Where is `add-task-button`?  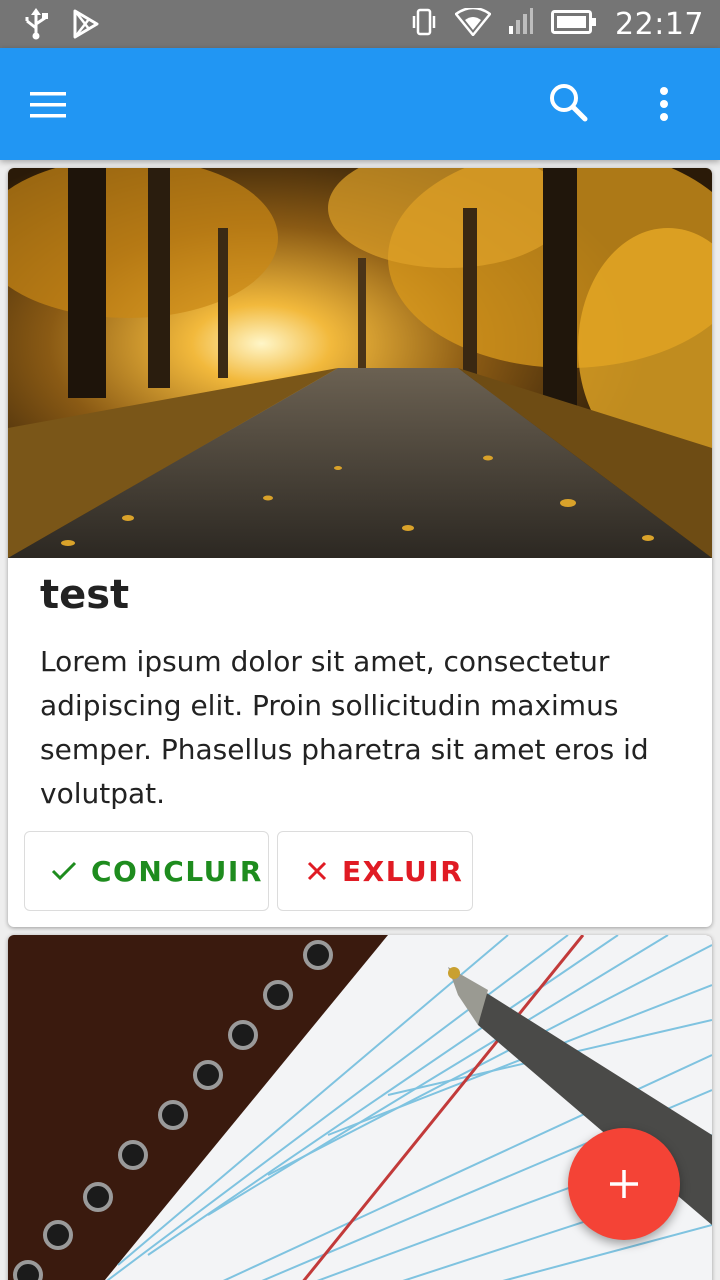
add-task-button is located at coordinates (624, 1184).